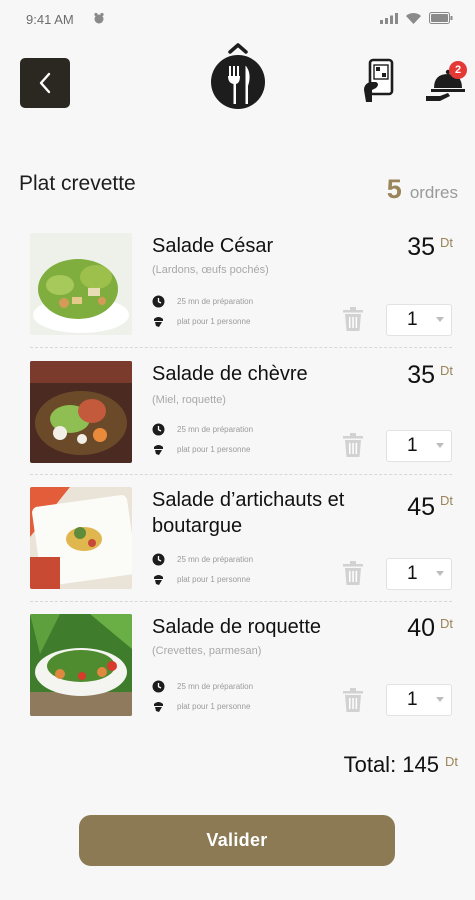 Image resolution: width=475 pixels, height=900 pixels. I want to click on order-count-label: ordres, so click(433, 192).